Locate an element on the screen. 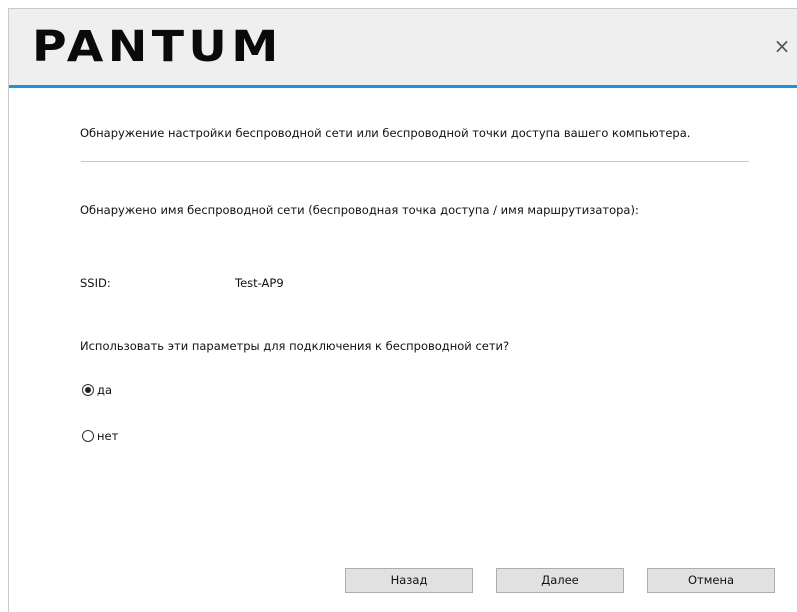 This screenshot has width=797, height=612. close-icon: × is located at coordinates (782, 46).